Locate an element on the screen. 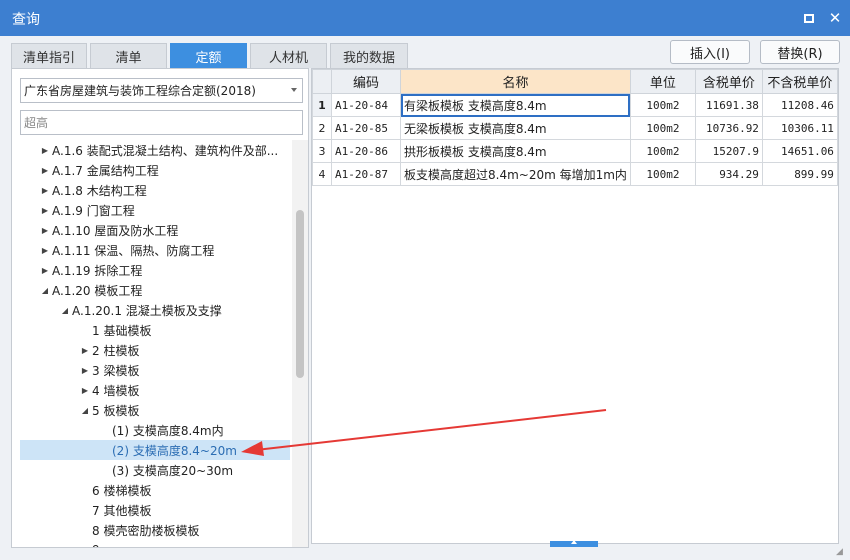  cell-price-tax: 15207.9 is located at coordinates (728, 151).